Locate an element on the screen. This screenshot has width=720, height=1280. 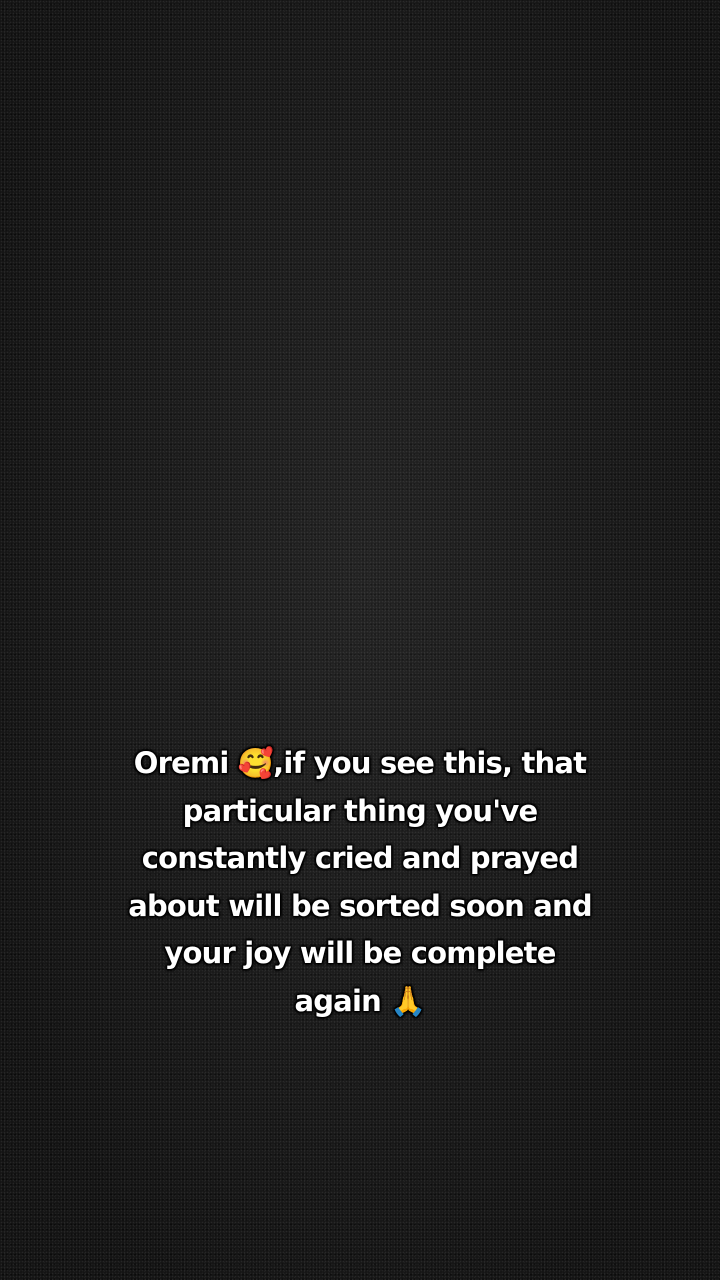
caption-line-6-start: again is located at coordinates (342, 1000).